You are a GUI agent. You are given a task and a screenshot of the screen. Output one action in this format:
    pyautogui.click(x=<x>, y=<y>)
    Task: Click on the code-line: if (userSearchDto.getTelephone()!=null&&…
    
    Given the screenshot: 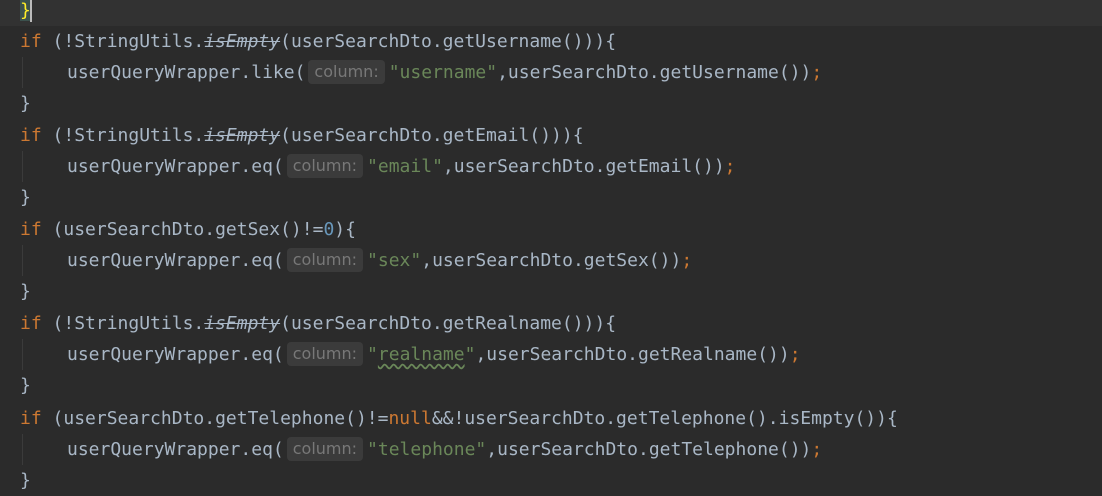 What is the action you would take?
    pyautogui.click(x=551, y=418)
    